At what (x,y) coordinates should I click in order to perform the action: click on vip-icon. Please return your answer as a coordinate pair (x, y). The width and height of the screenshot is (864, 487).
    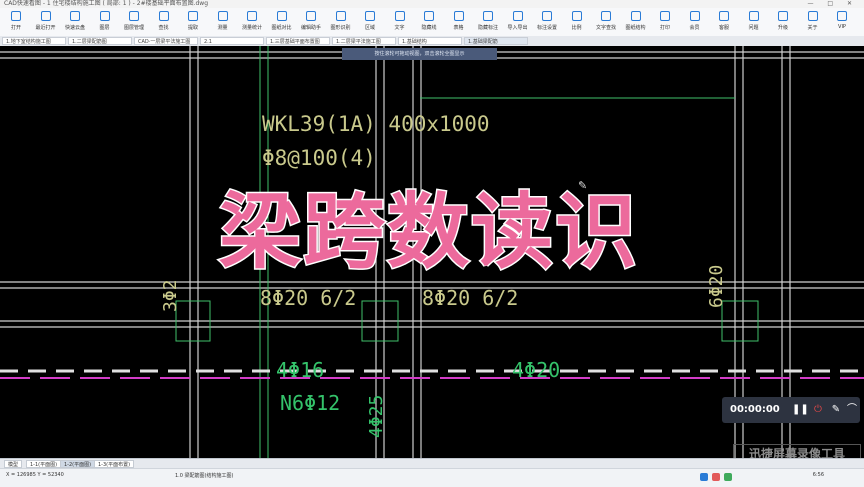
    Looking at the image, I should click on (694, 16).